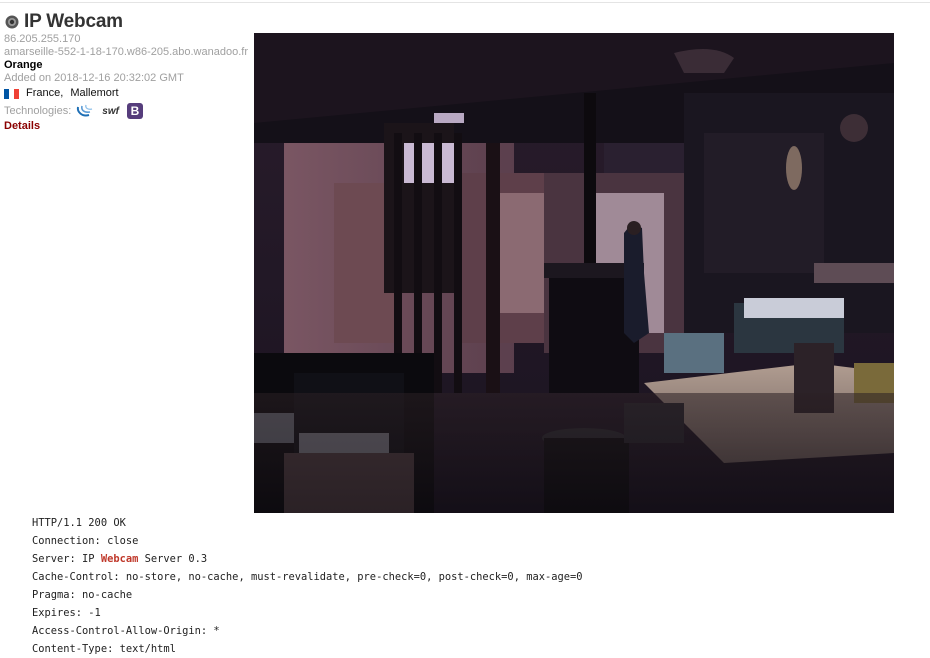  I want to click on location: France, Mallemort, so click(61, 93).